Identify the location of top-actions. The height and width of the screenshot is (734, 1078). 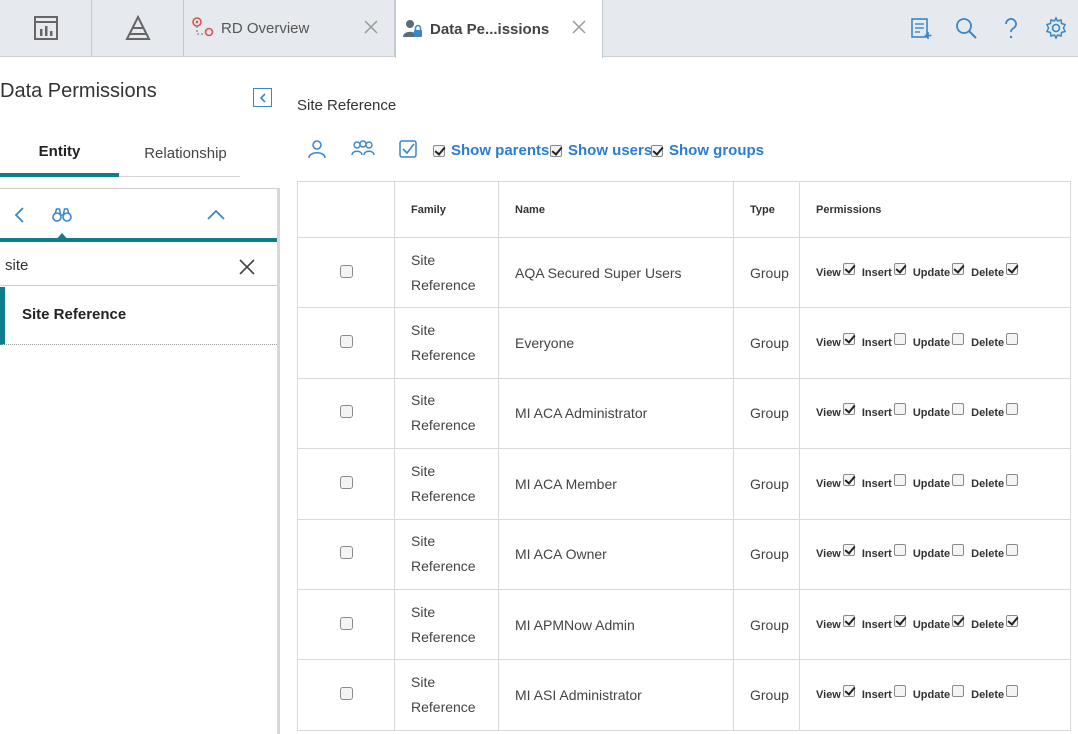
(988, 28).